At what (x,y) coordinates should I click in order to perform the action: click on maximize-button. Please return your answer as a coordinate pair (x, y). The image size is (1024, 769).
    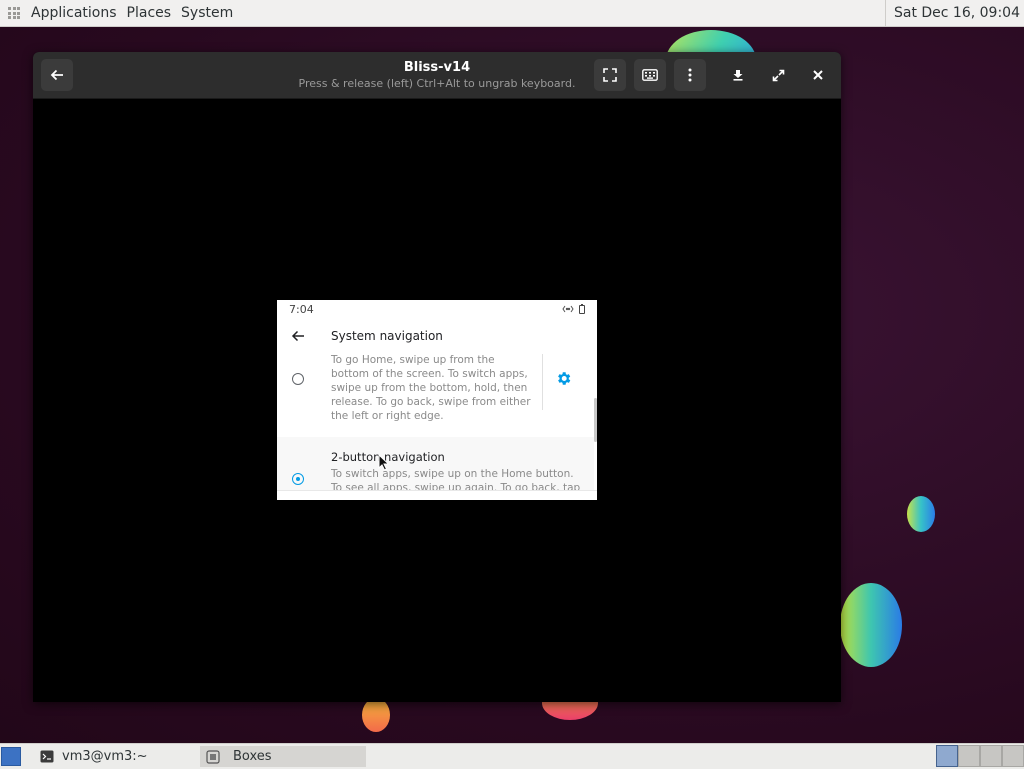
    Looking at the image, I should click on (778, 75).